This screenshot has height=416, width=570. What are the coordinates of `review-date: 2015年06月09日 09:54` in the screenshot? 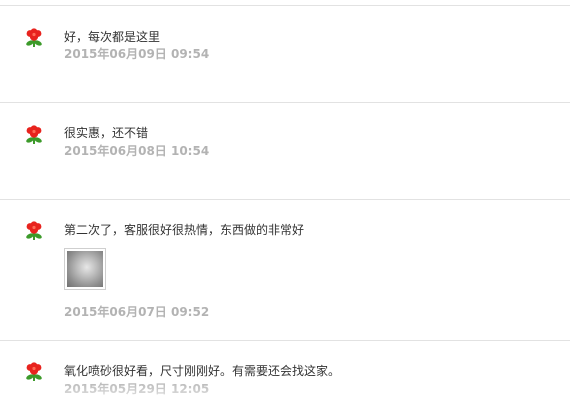 It's located at (137, 54).